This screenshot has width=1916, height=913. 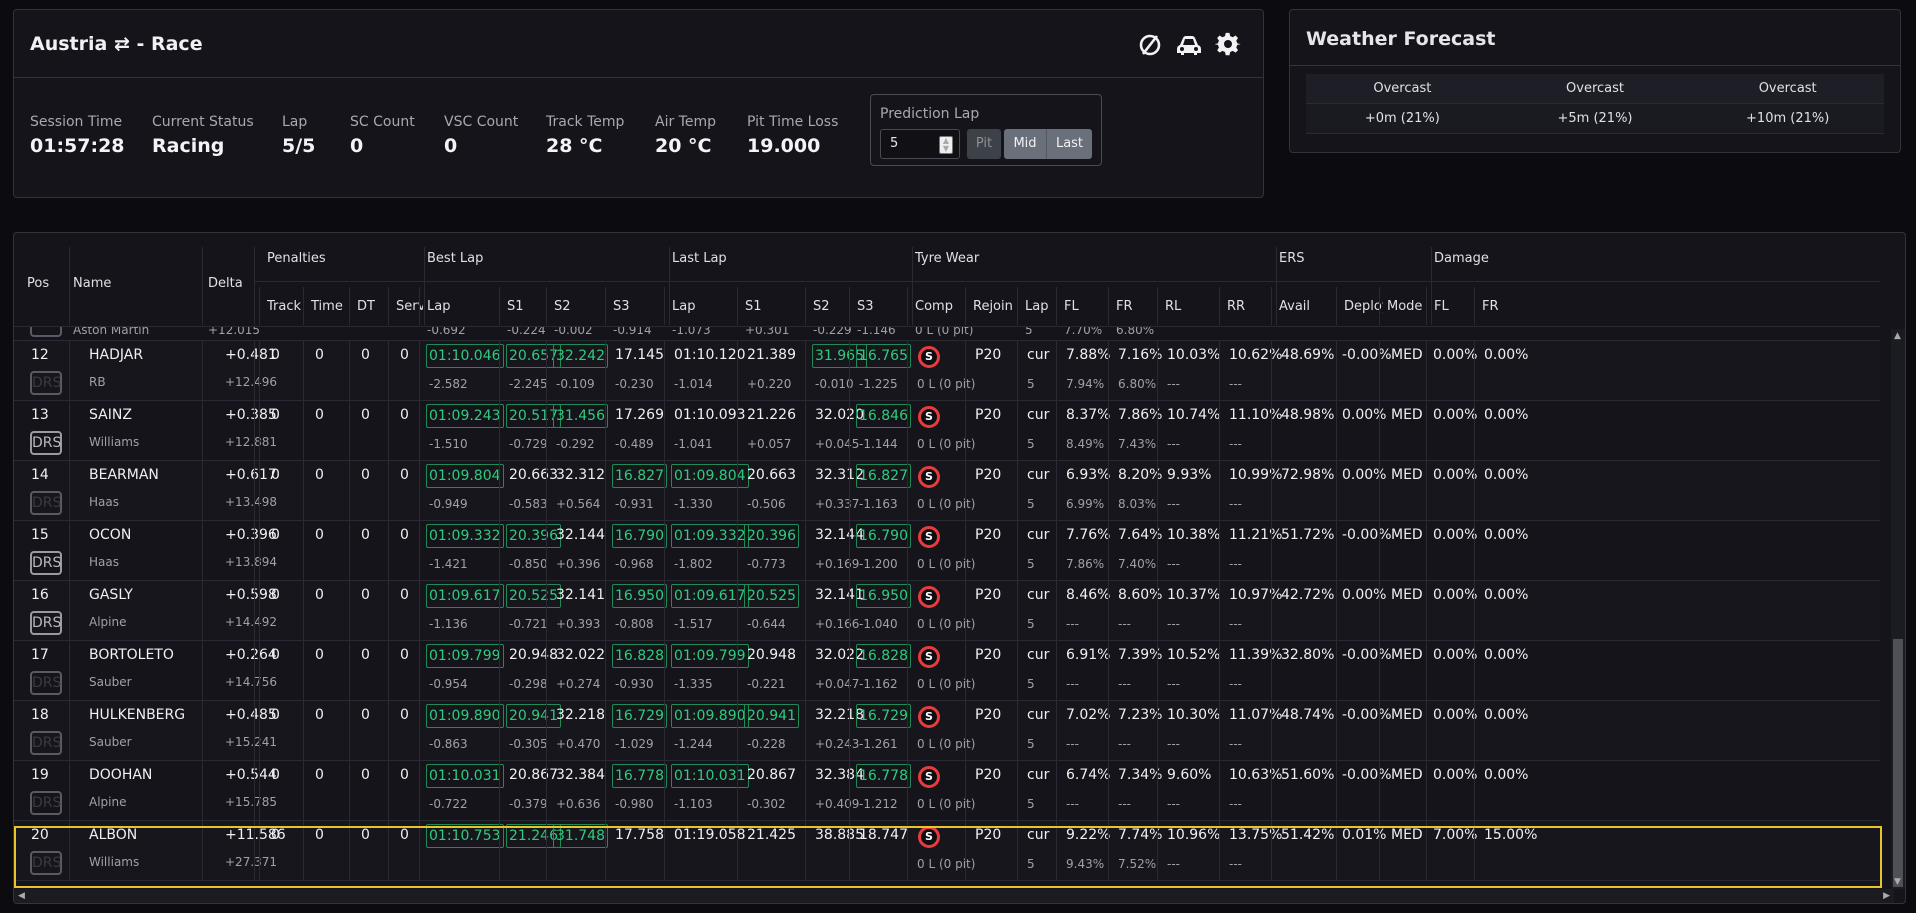 I want to click on damage-fr: 15.00%, so click(x=1511, y=835).